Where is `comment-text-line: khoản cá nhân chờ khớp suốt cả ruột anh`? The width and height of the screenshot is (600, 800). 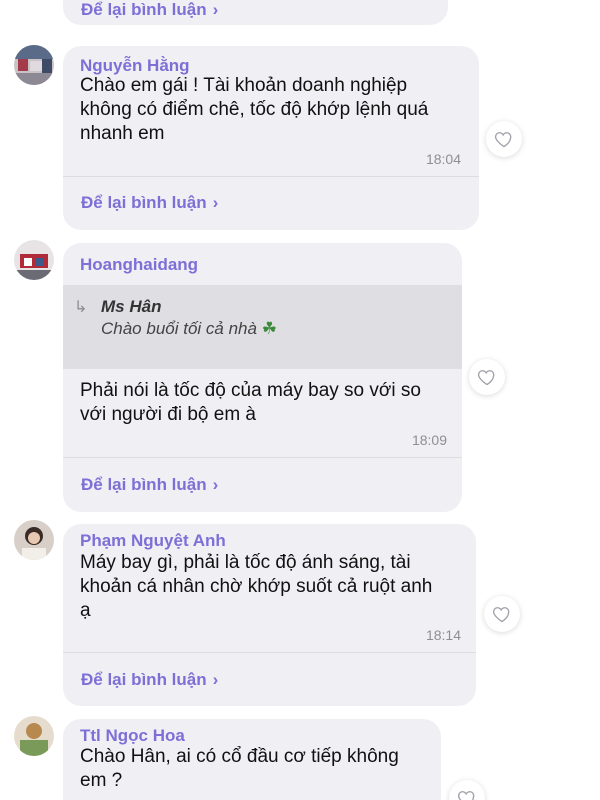
comment-text-line: khoản cá nhân chờ khớp suốt cả ruột anh is located at coordinates (256, 586).